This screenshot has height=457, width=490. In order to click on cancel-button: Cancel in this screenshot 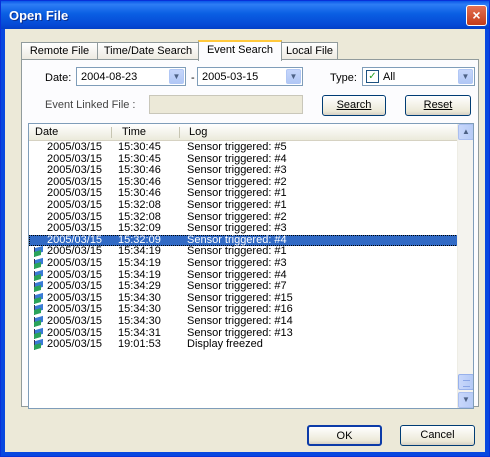, I will do `click(437, 435)`.